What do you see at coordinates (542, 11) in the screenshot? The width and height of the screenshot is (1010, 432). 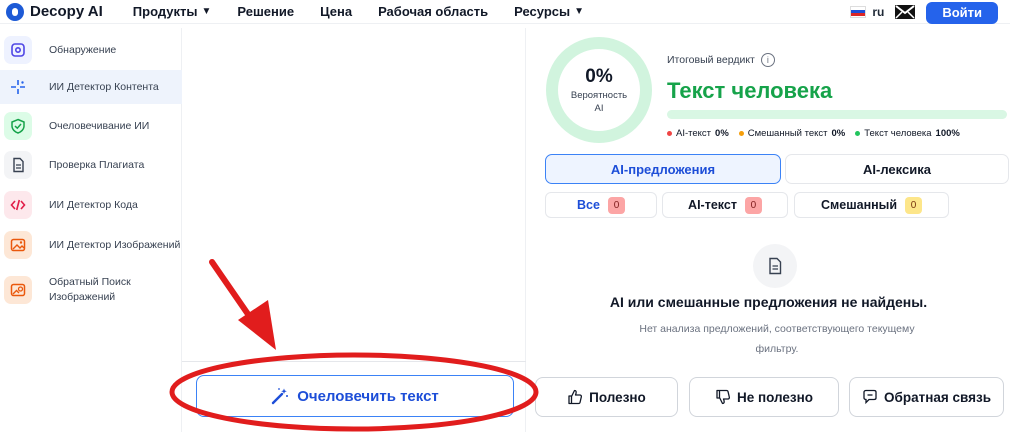 I see `nav-resources-label: Ресурсы` at bounding box center [542, 11].